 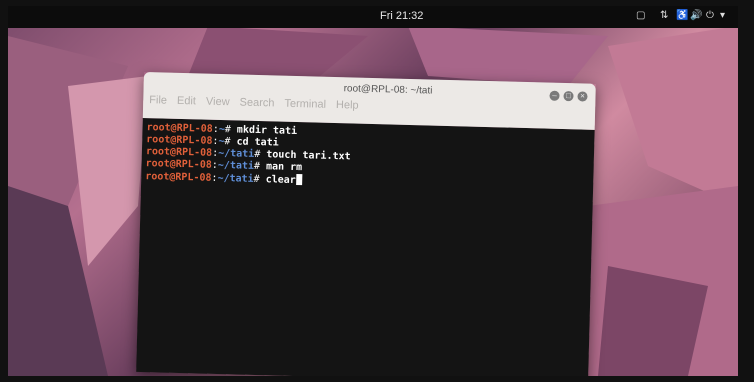 I want to click on text-cursor, so click(x=298, y=180).